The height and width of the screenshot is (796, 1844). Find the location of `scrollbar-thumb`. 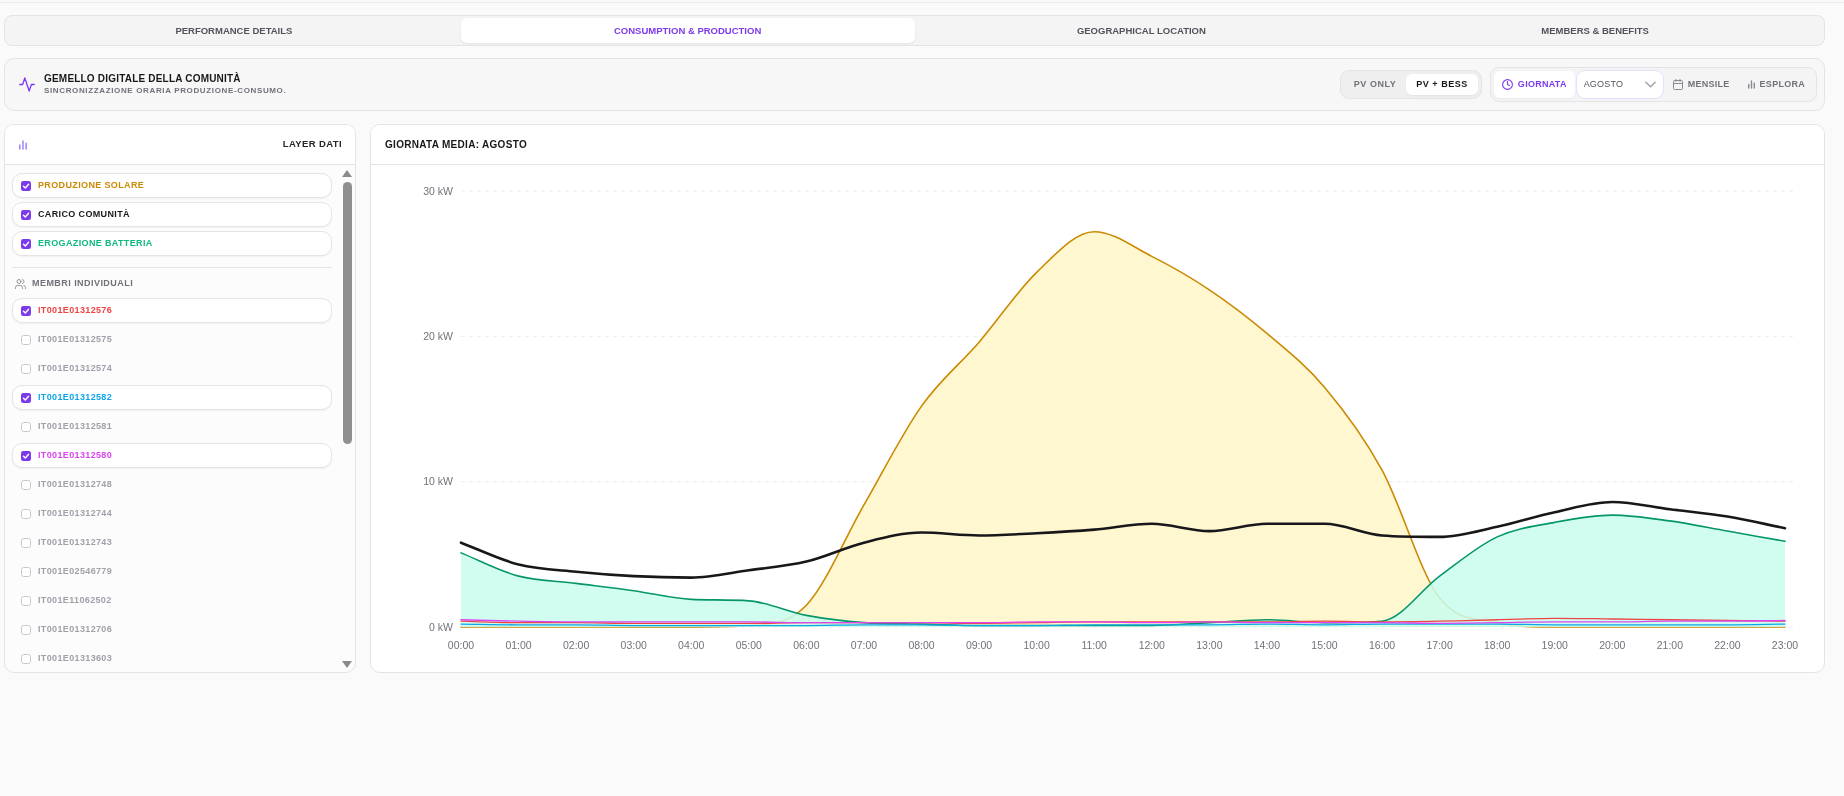

scrollbar-thumb is located at coordinates (347, 313).